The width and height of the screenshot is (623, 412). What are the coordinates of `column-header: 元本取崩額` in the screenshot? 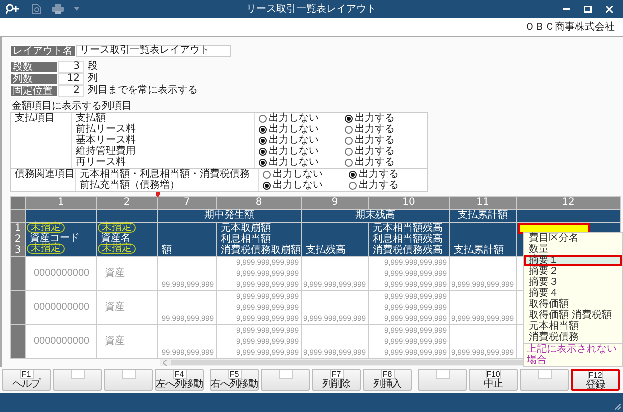 It's located at (246, 228).